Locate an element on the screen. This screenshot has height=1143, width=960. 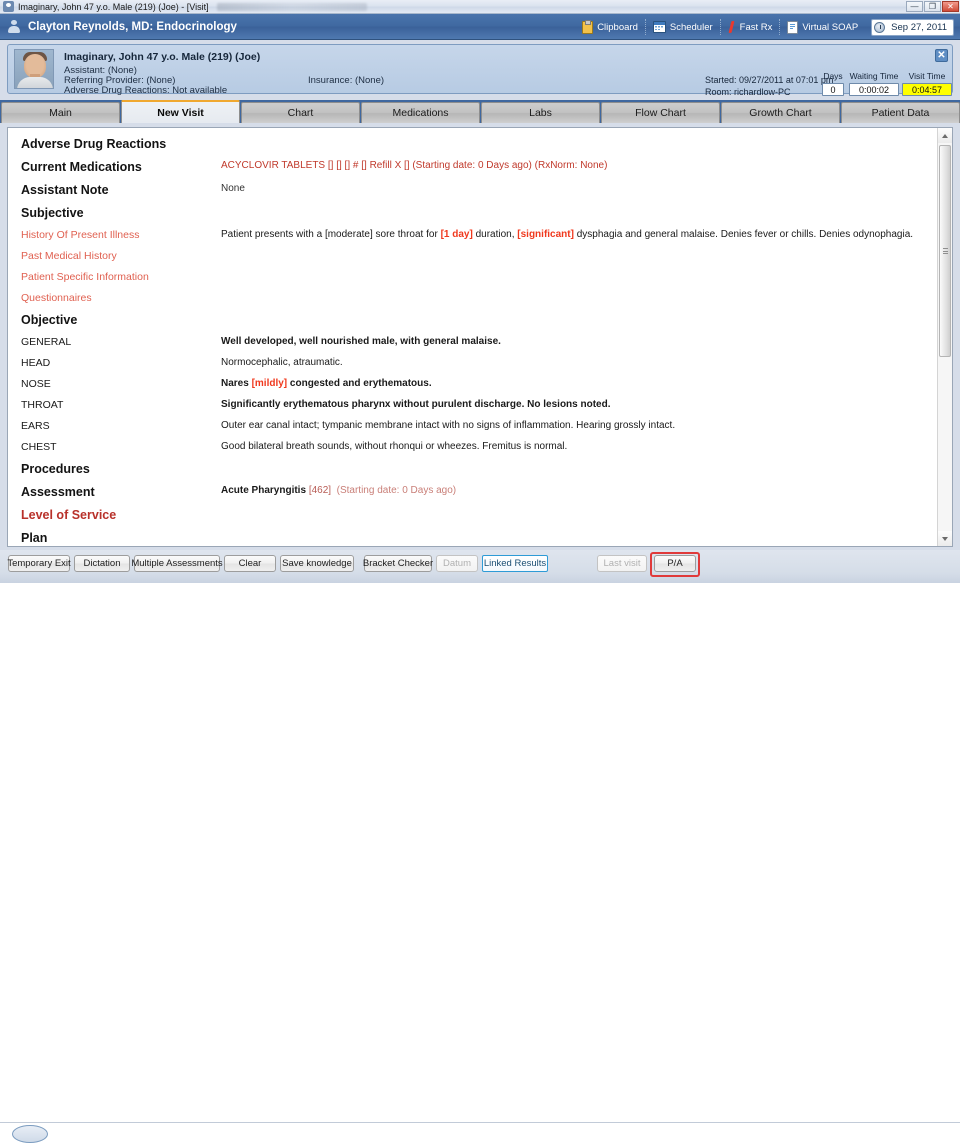
header-tool-virtual-soap-label: Virtual SOAP is located at coordinates (830, 27).